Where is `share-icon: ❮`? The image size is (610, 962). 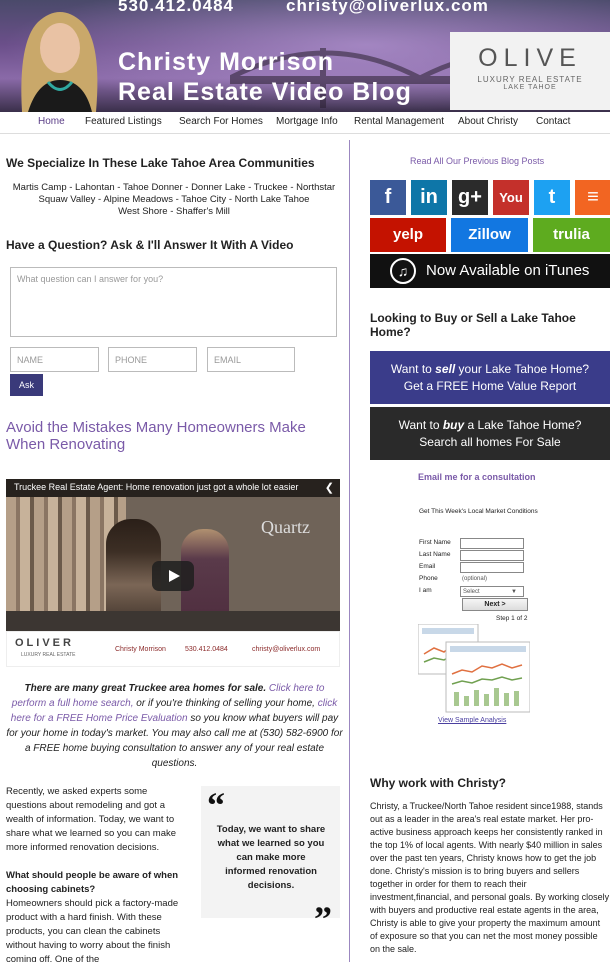 share-icon: ❮ is located at coordinates (329, 487).